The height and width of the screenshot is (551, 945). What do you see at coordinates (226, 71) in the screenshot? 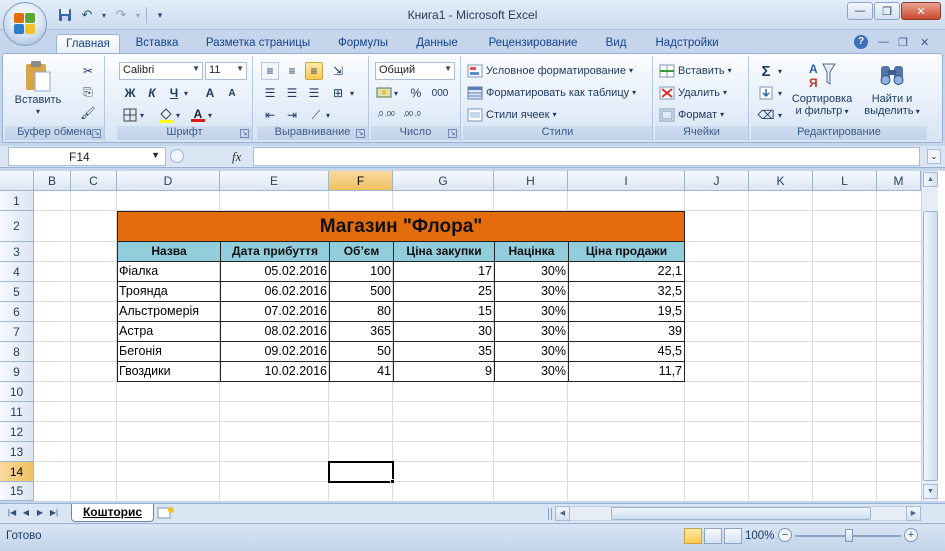
I see `font-size-combo: 11 ▼` at bounding box center [226, 71].